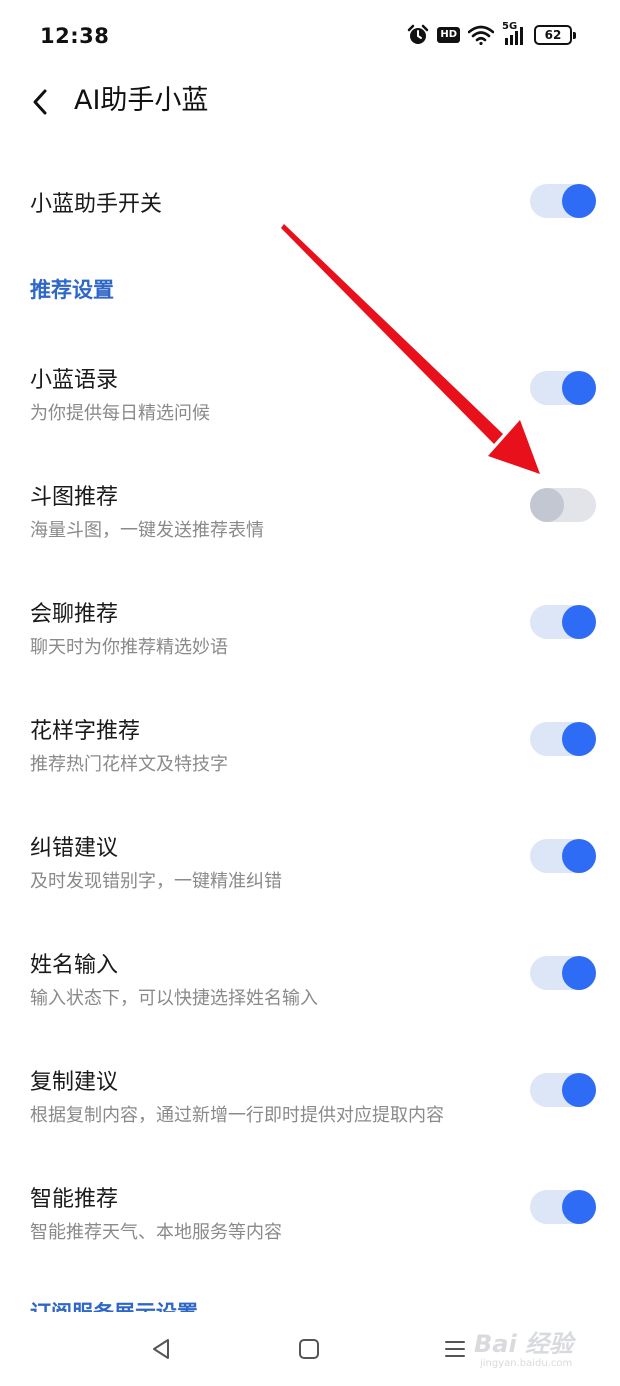 Image resolution: width=620 pixels, height=1386 pixels. I want to click on setting-title: 花样字推荐, so click(85, 731).